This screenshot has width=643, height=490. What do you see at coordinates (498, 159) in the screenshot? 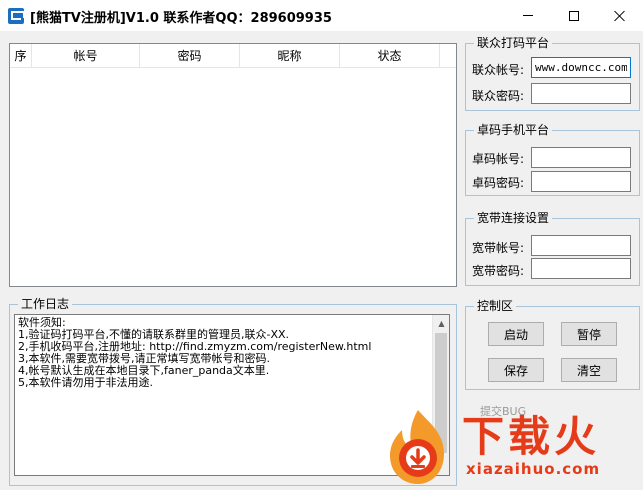
I see `zhuoma-account-label: 卓码帐号:` at bounding box center [498, 159].